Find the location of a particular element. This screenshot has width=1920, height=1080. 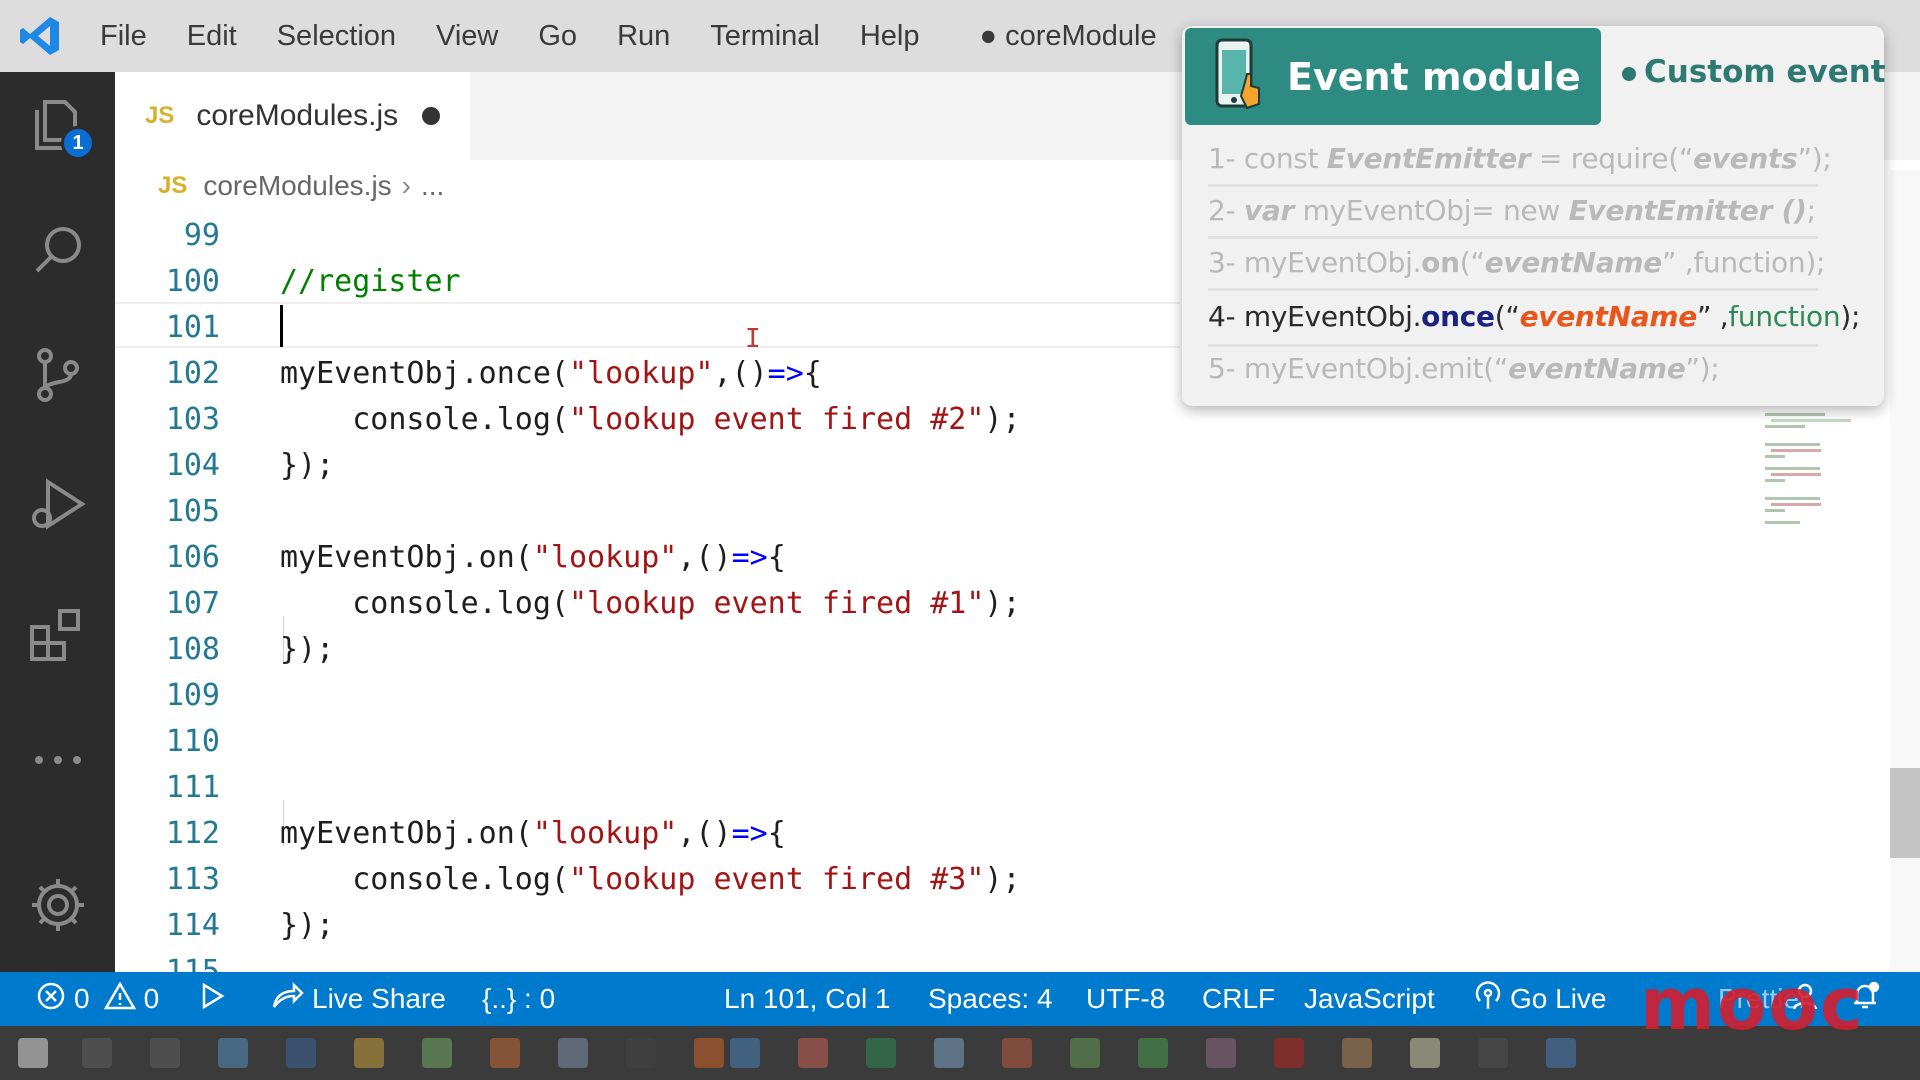

more-button is located at coordinates (57, 762).